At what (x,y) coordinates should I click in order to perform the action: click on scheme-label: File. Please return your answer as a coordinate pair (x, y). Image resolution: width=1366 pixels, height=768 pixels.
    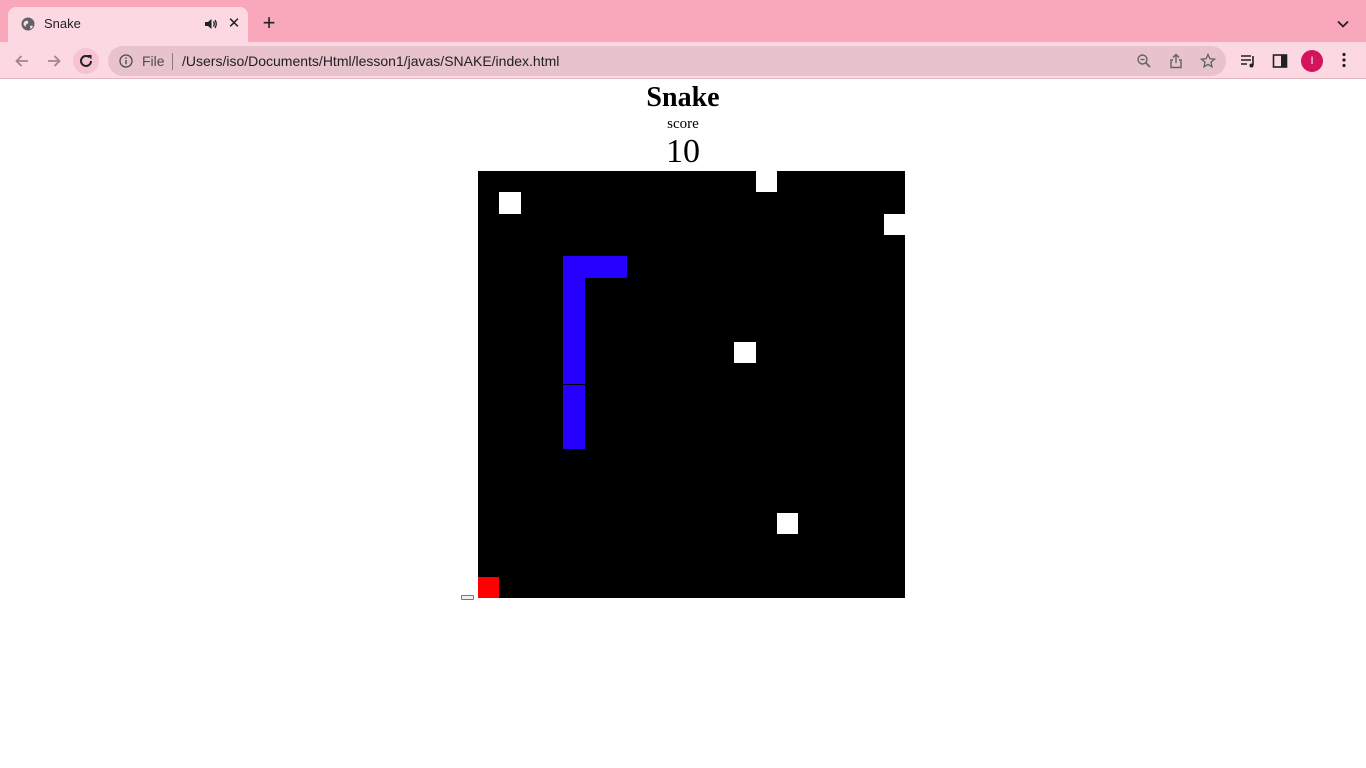
    Looking at the image, I should click on (153, 61).